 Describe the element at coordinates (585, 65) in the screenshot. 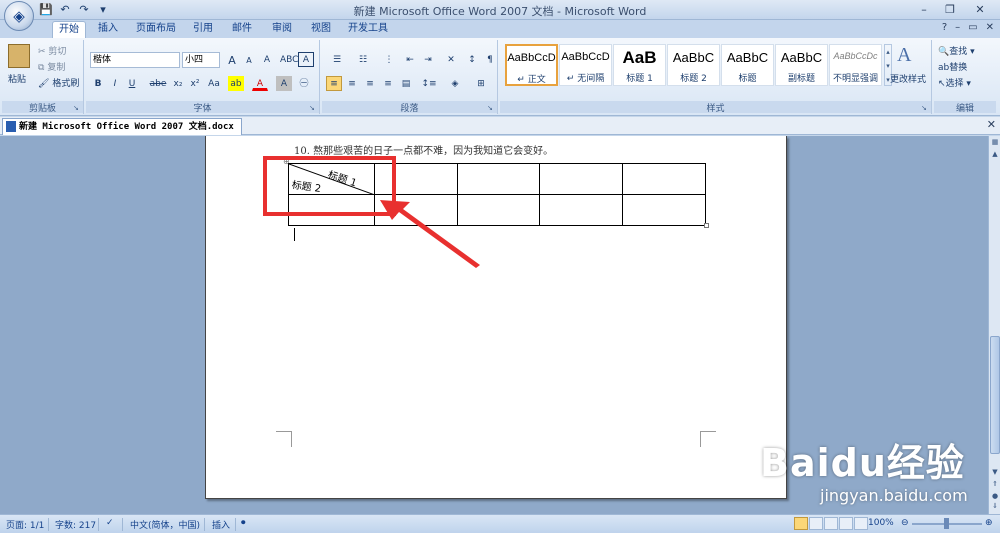

I see `style-no-spacing: AaBbCcD ↵ 无间隔` at that location.